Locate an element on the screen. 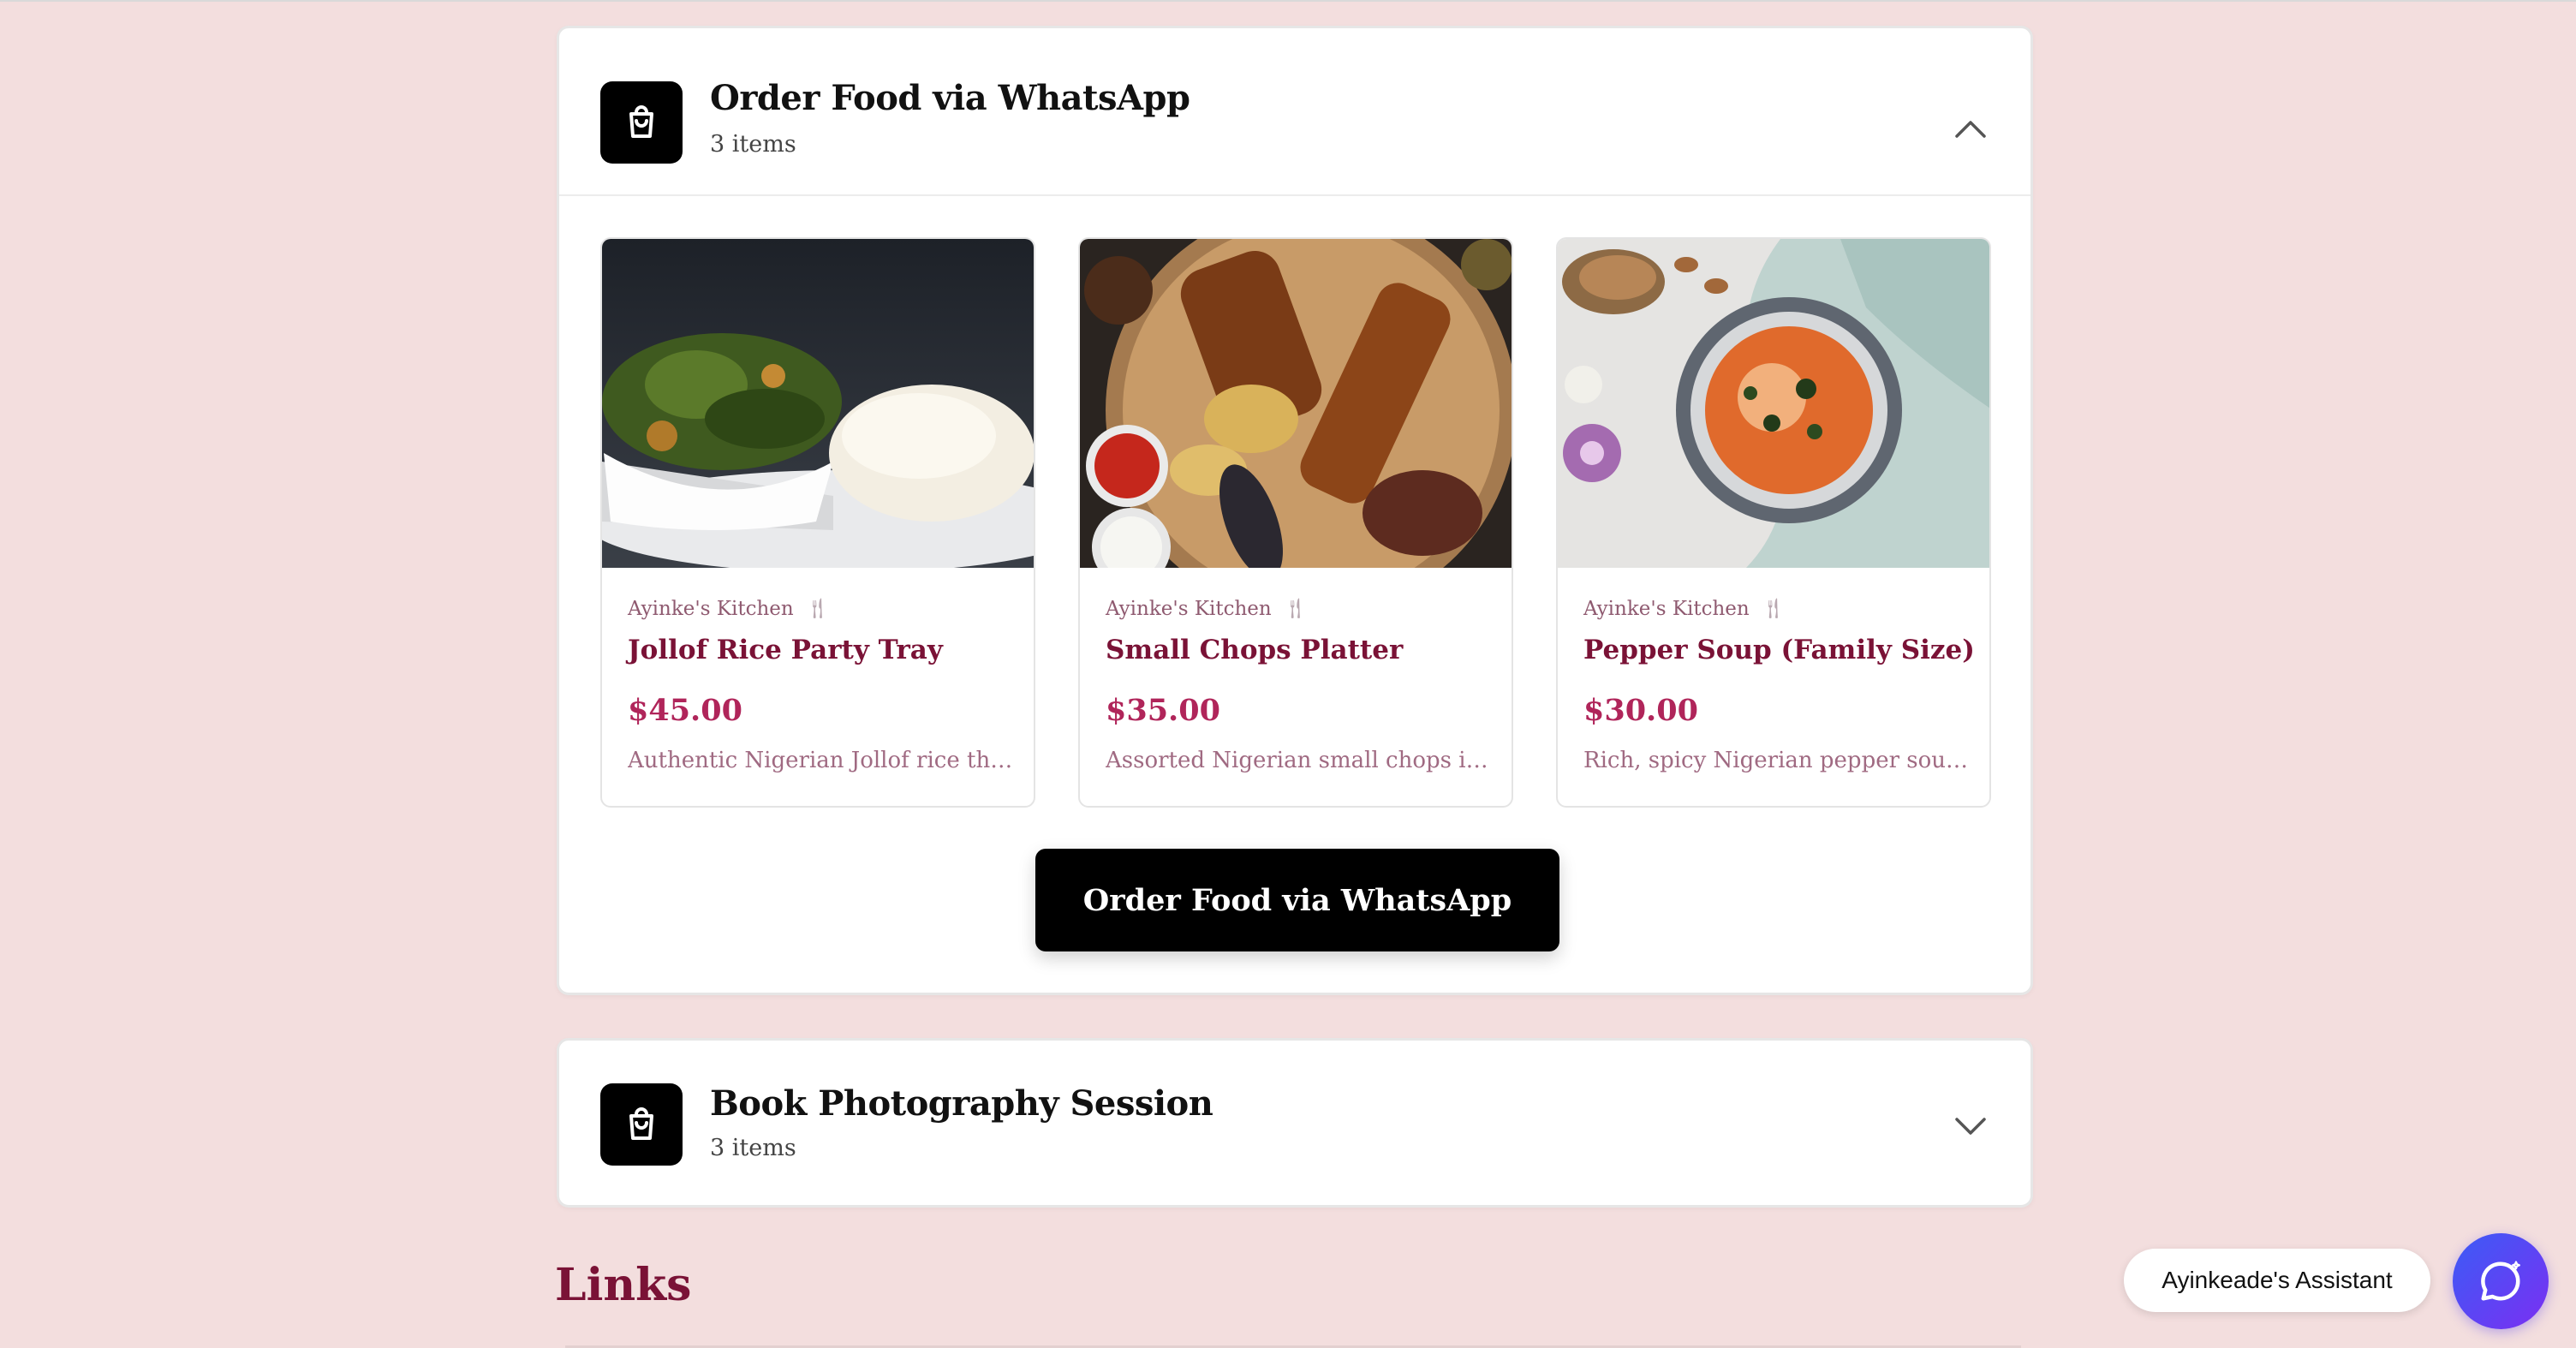 This screenshot has height=1348, width=2576. section-header-book-photography: Book Photography Session 3 items is located at coordinates (1294, 1124).